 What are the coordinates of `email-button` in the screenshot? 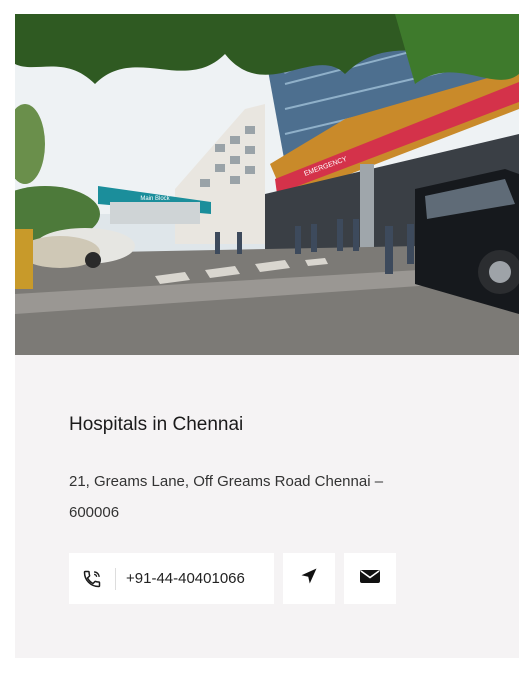 It's located at (370, 578).